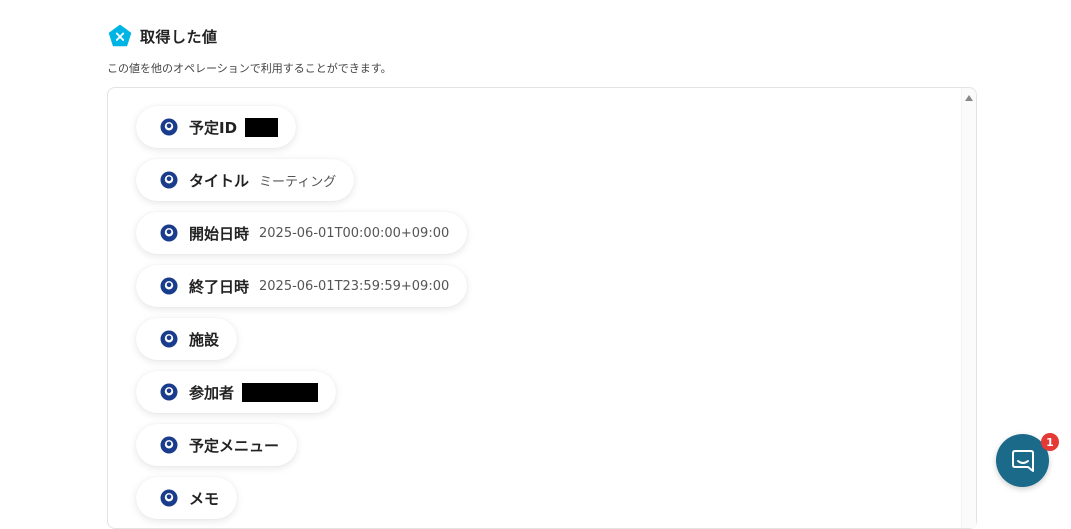 Image resolution: width=1071 pixels, height=529 pixels. Describe the element at coordinates (354, 233) in the screenshot. I see `chip-value: 2025-06-01T00:00:00+09:00` at that location.